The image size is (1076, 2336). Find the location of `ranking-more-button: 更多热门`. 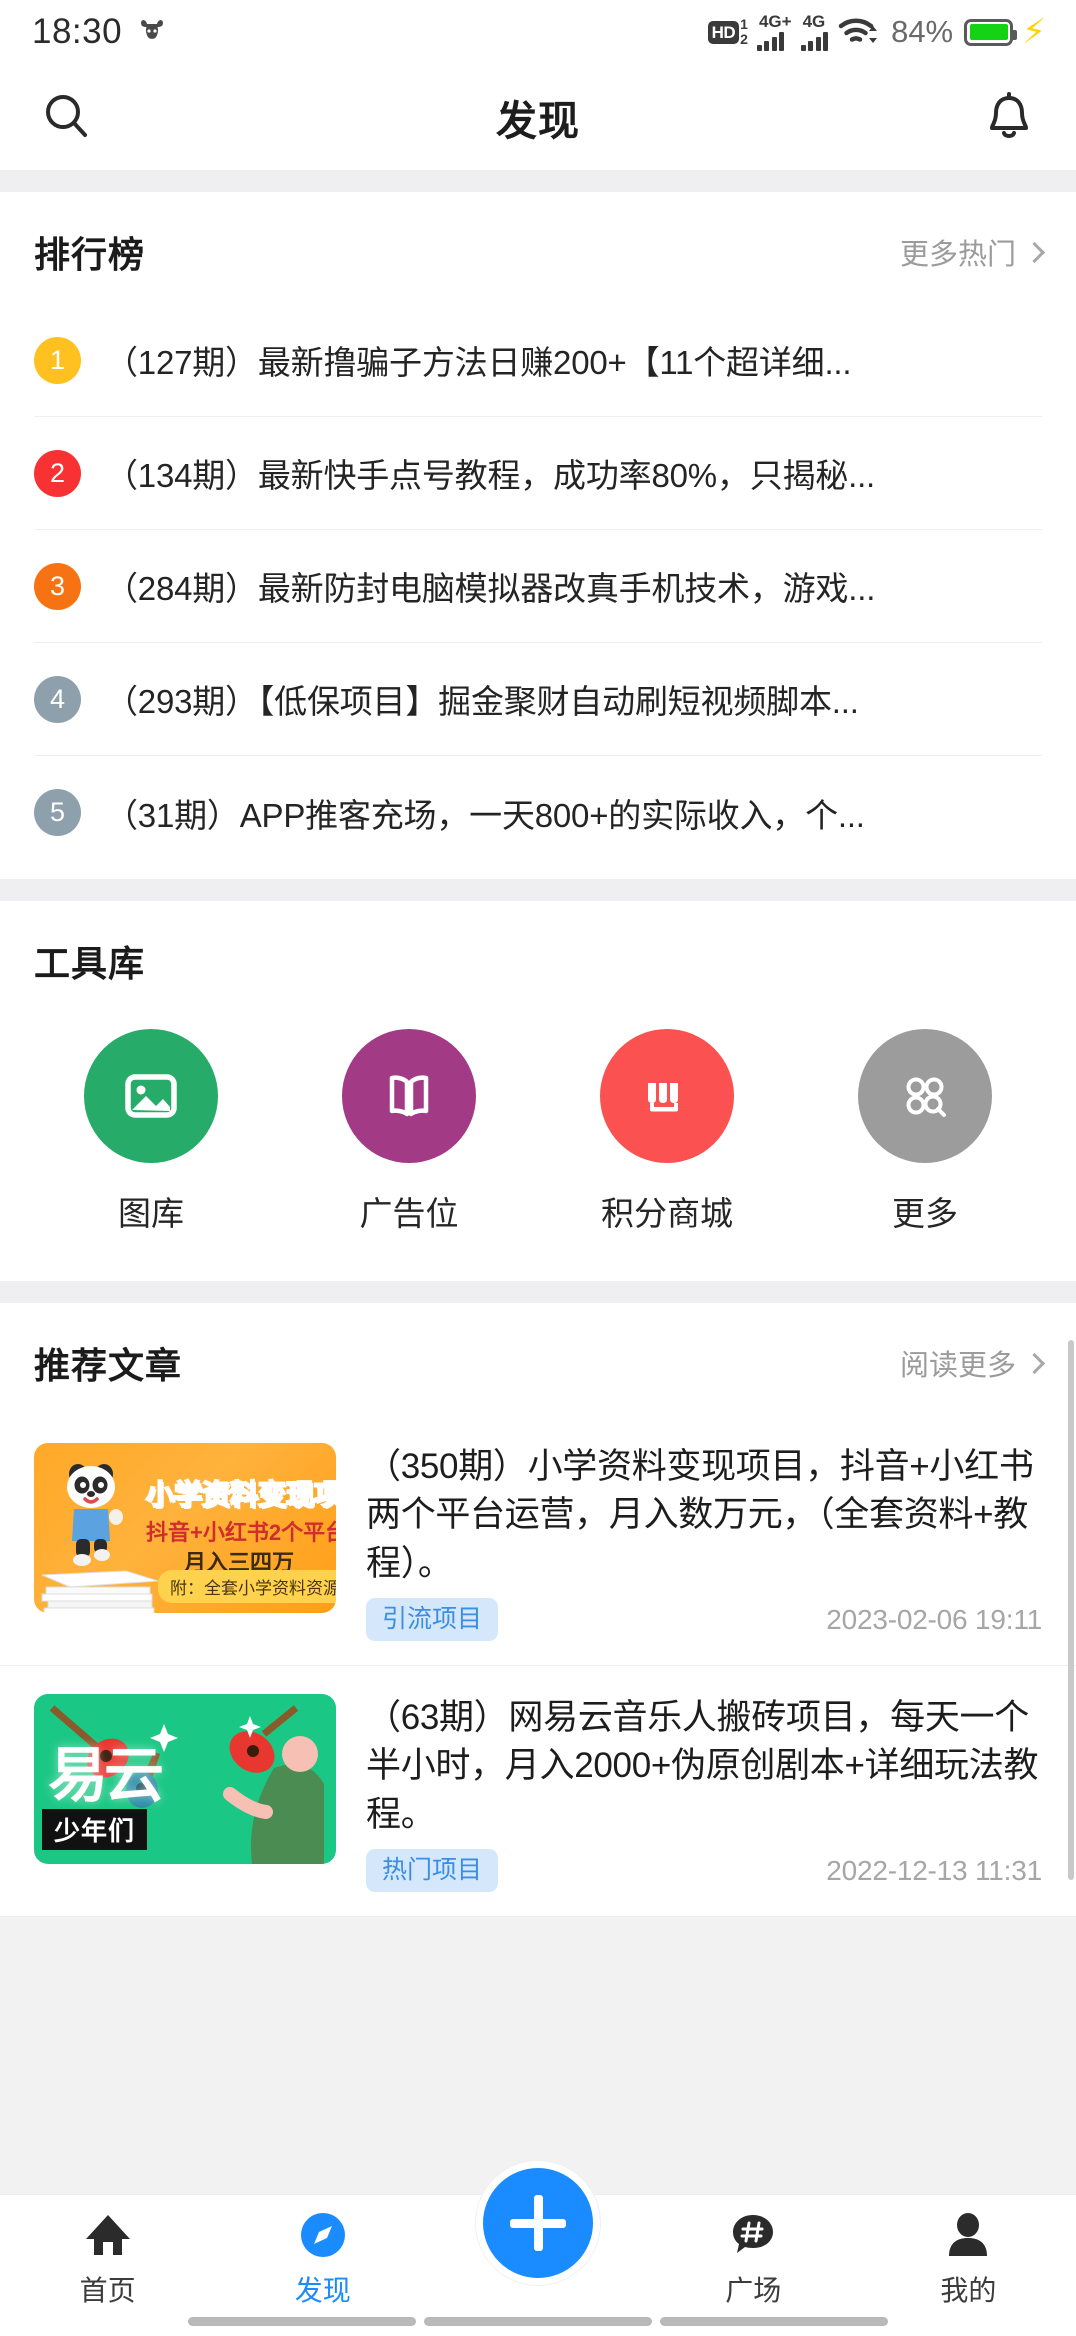

ranking-more-button: 更多热门 is located at coordinates (972, 252).